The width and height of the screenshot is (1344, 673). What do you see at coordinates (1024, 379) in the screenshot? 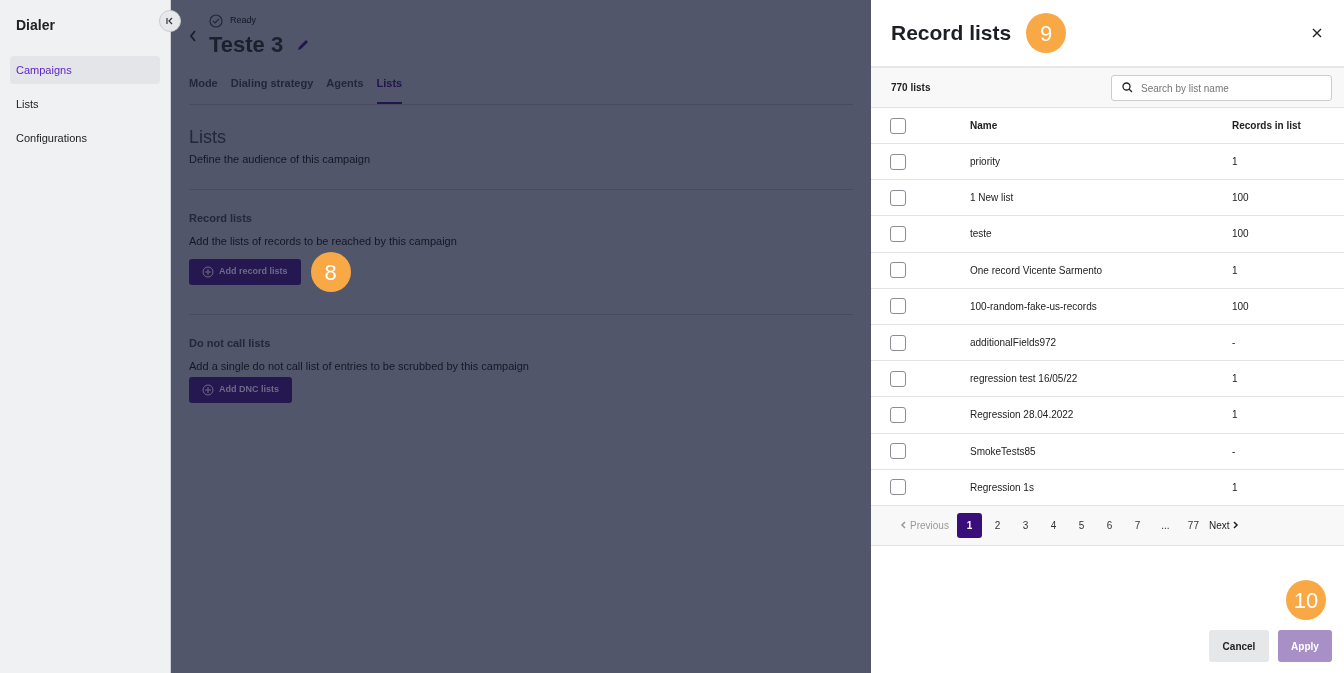
I see `table-cell-text: regression test 16/05/22` at bounding box center [1024, 379].